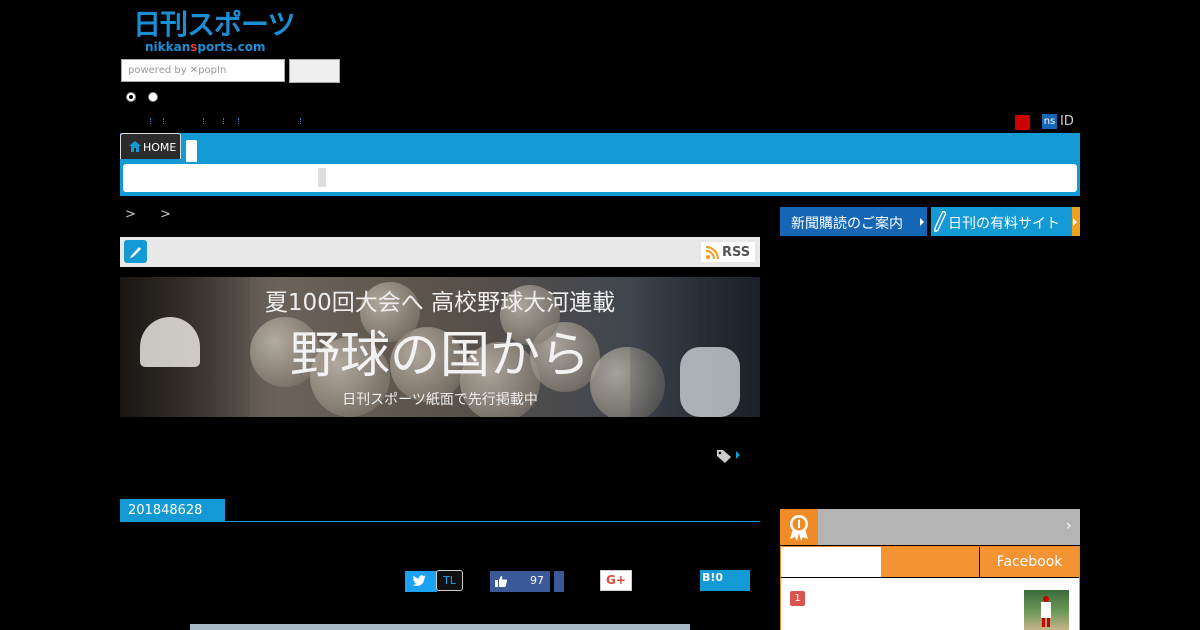 Image resolution: width=1200 pixels, height=630 pixels. I want to click on date-divider, so click(440, 521).